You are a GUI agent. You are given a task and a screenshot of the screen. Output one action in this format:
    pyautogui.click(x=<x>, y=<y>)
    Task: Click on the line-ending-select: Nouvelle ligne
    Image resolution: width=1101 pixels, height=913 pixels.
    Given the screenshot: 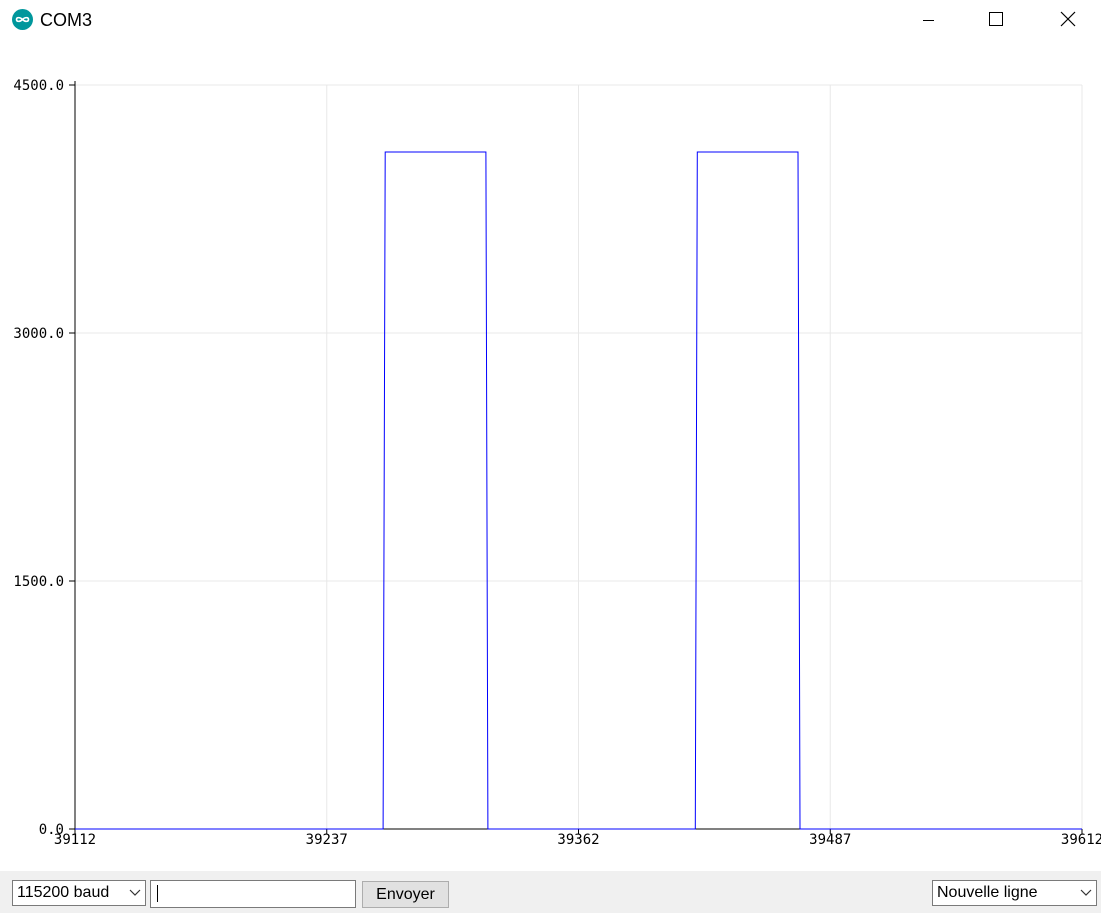 What is the action you would take?
    pyautogui.click(x=1014, y=893)
    